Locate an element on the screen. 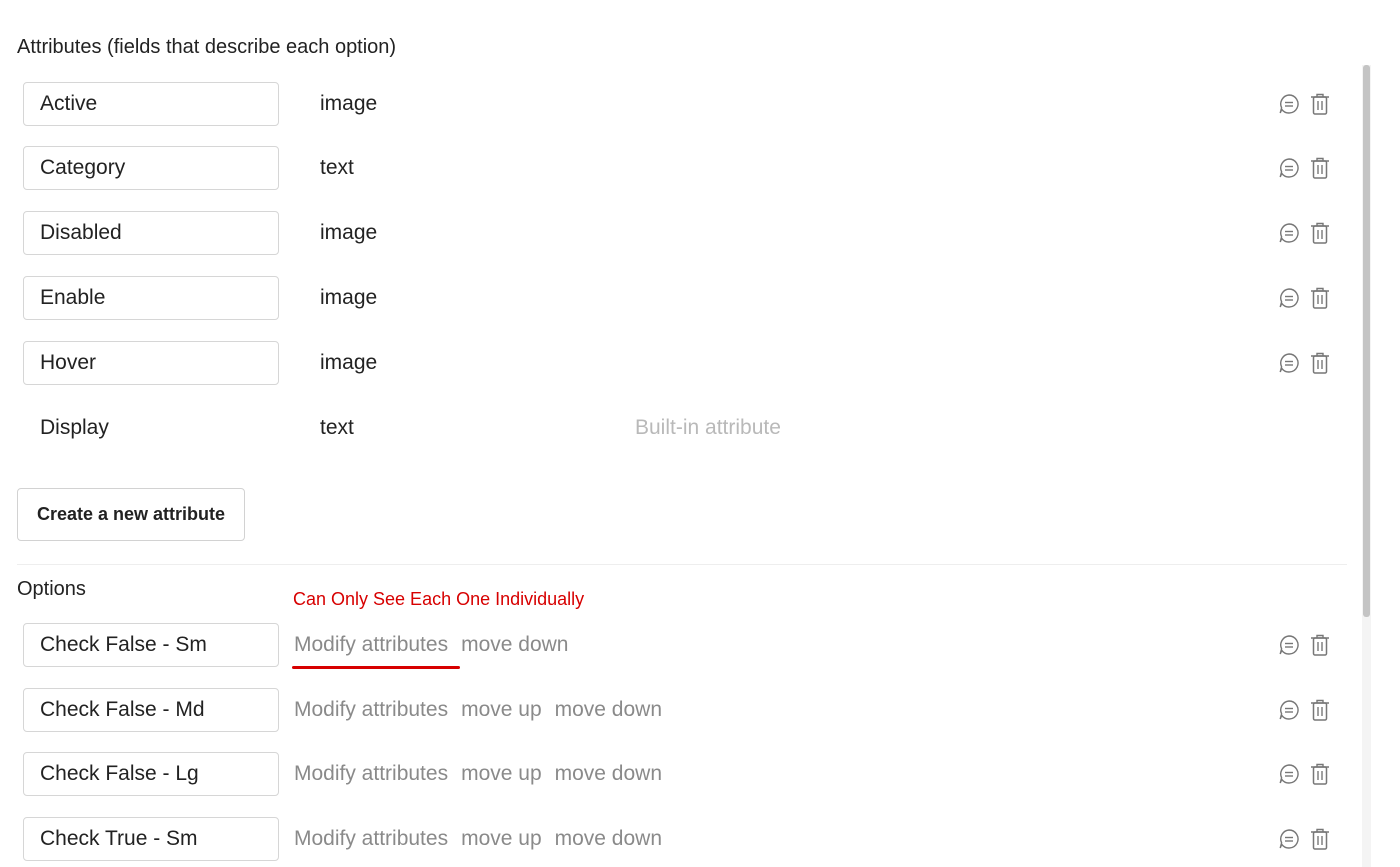 The height and width of the screenshot is (867, 1400). annotation-text: Can Only See Each One Individually is located at coordinates (439, 599).